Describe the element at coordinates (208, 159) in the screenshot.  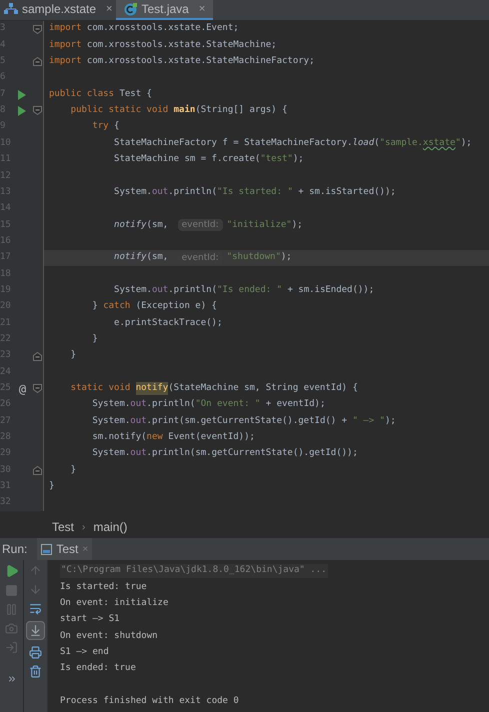
I see `code-line: StateMachine sm = f.create("test");` at that location.